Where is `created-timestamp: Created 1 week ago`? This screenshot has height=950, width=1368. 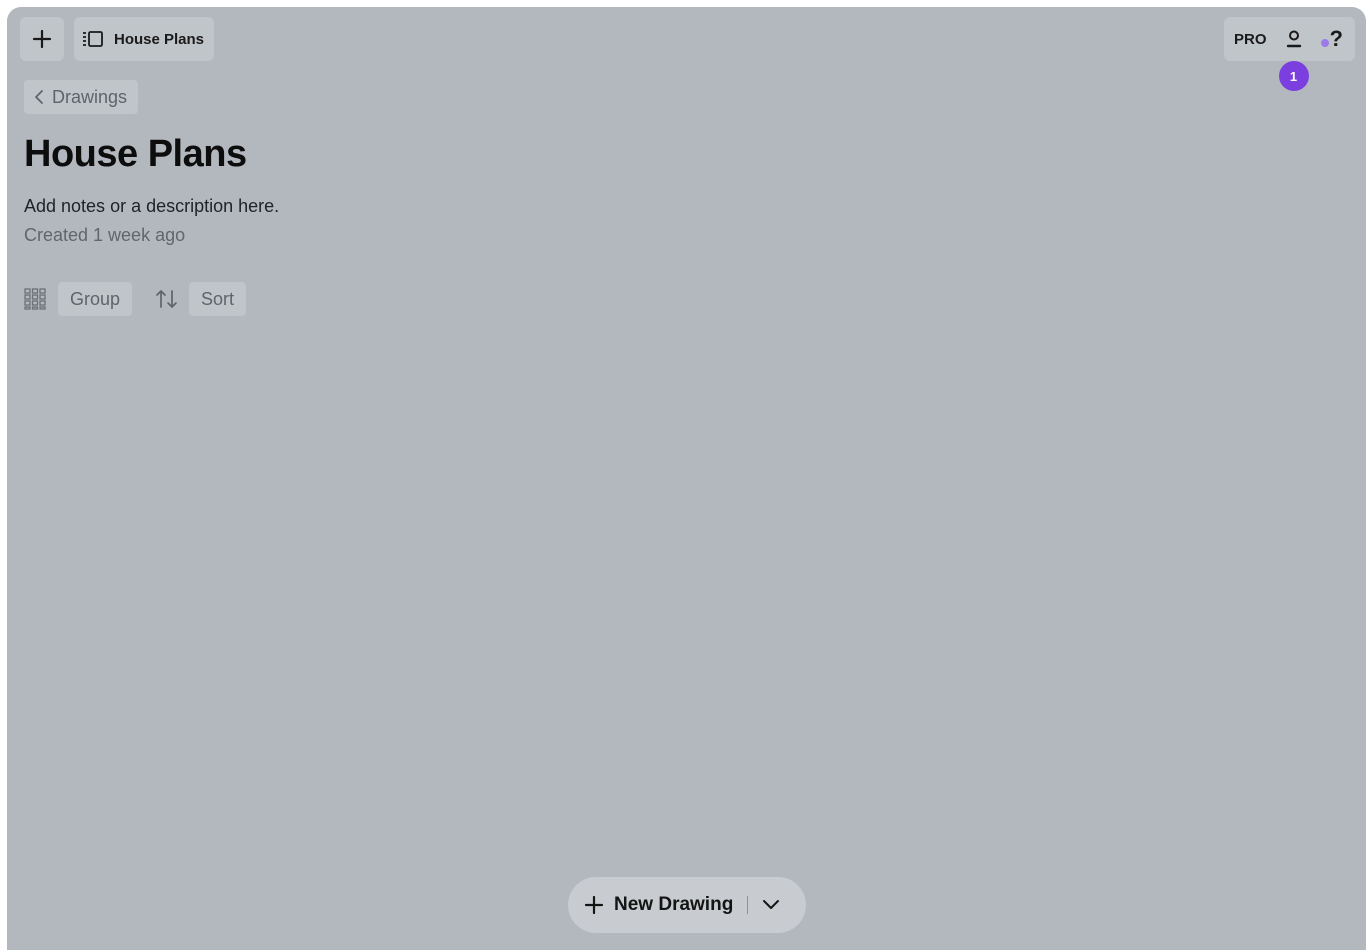
created-timestamp: Created 1 week ago is located at coordinates (105, 235).